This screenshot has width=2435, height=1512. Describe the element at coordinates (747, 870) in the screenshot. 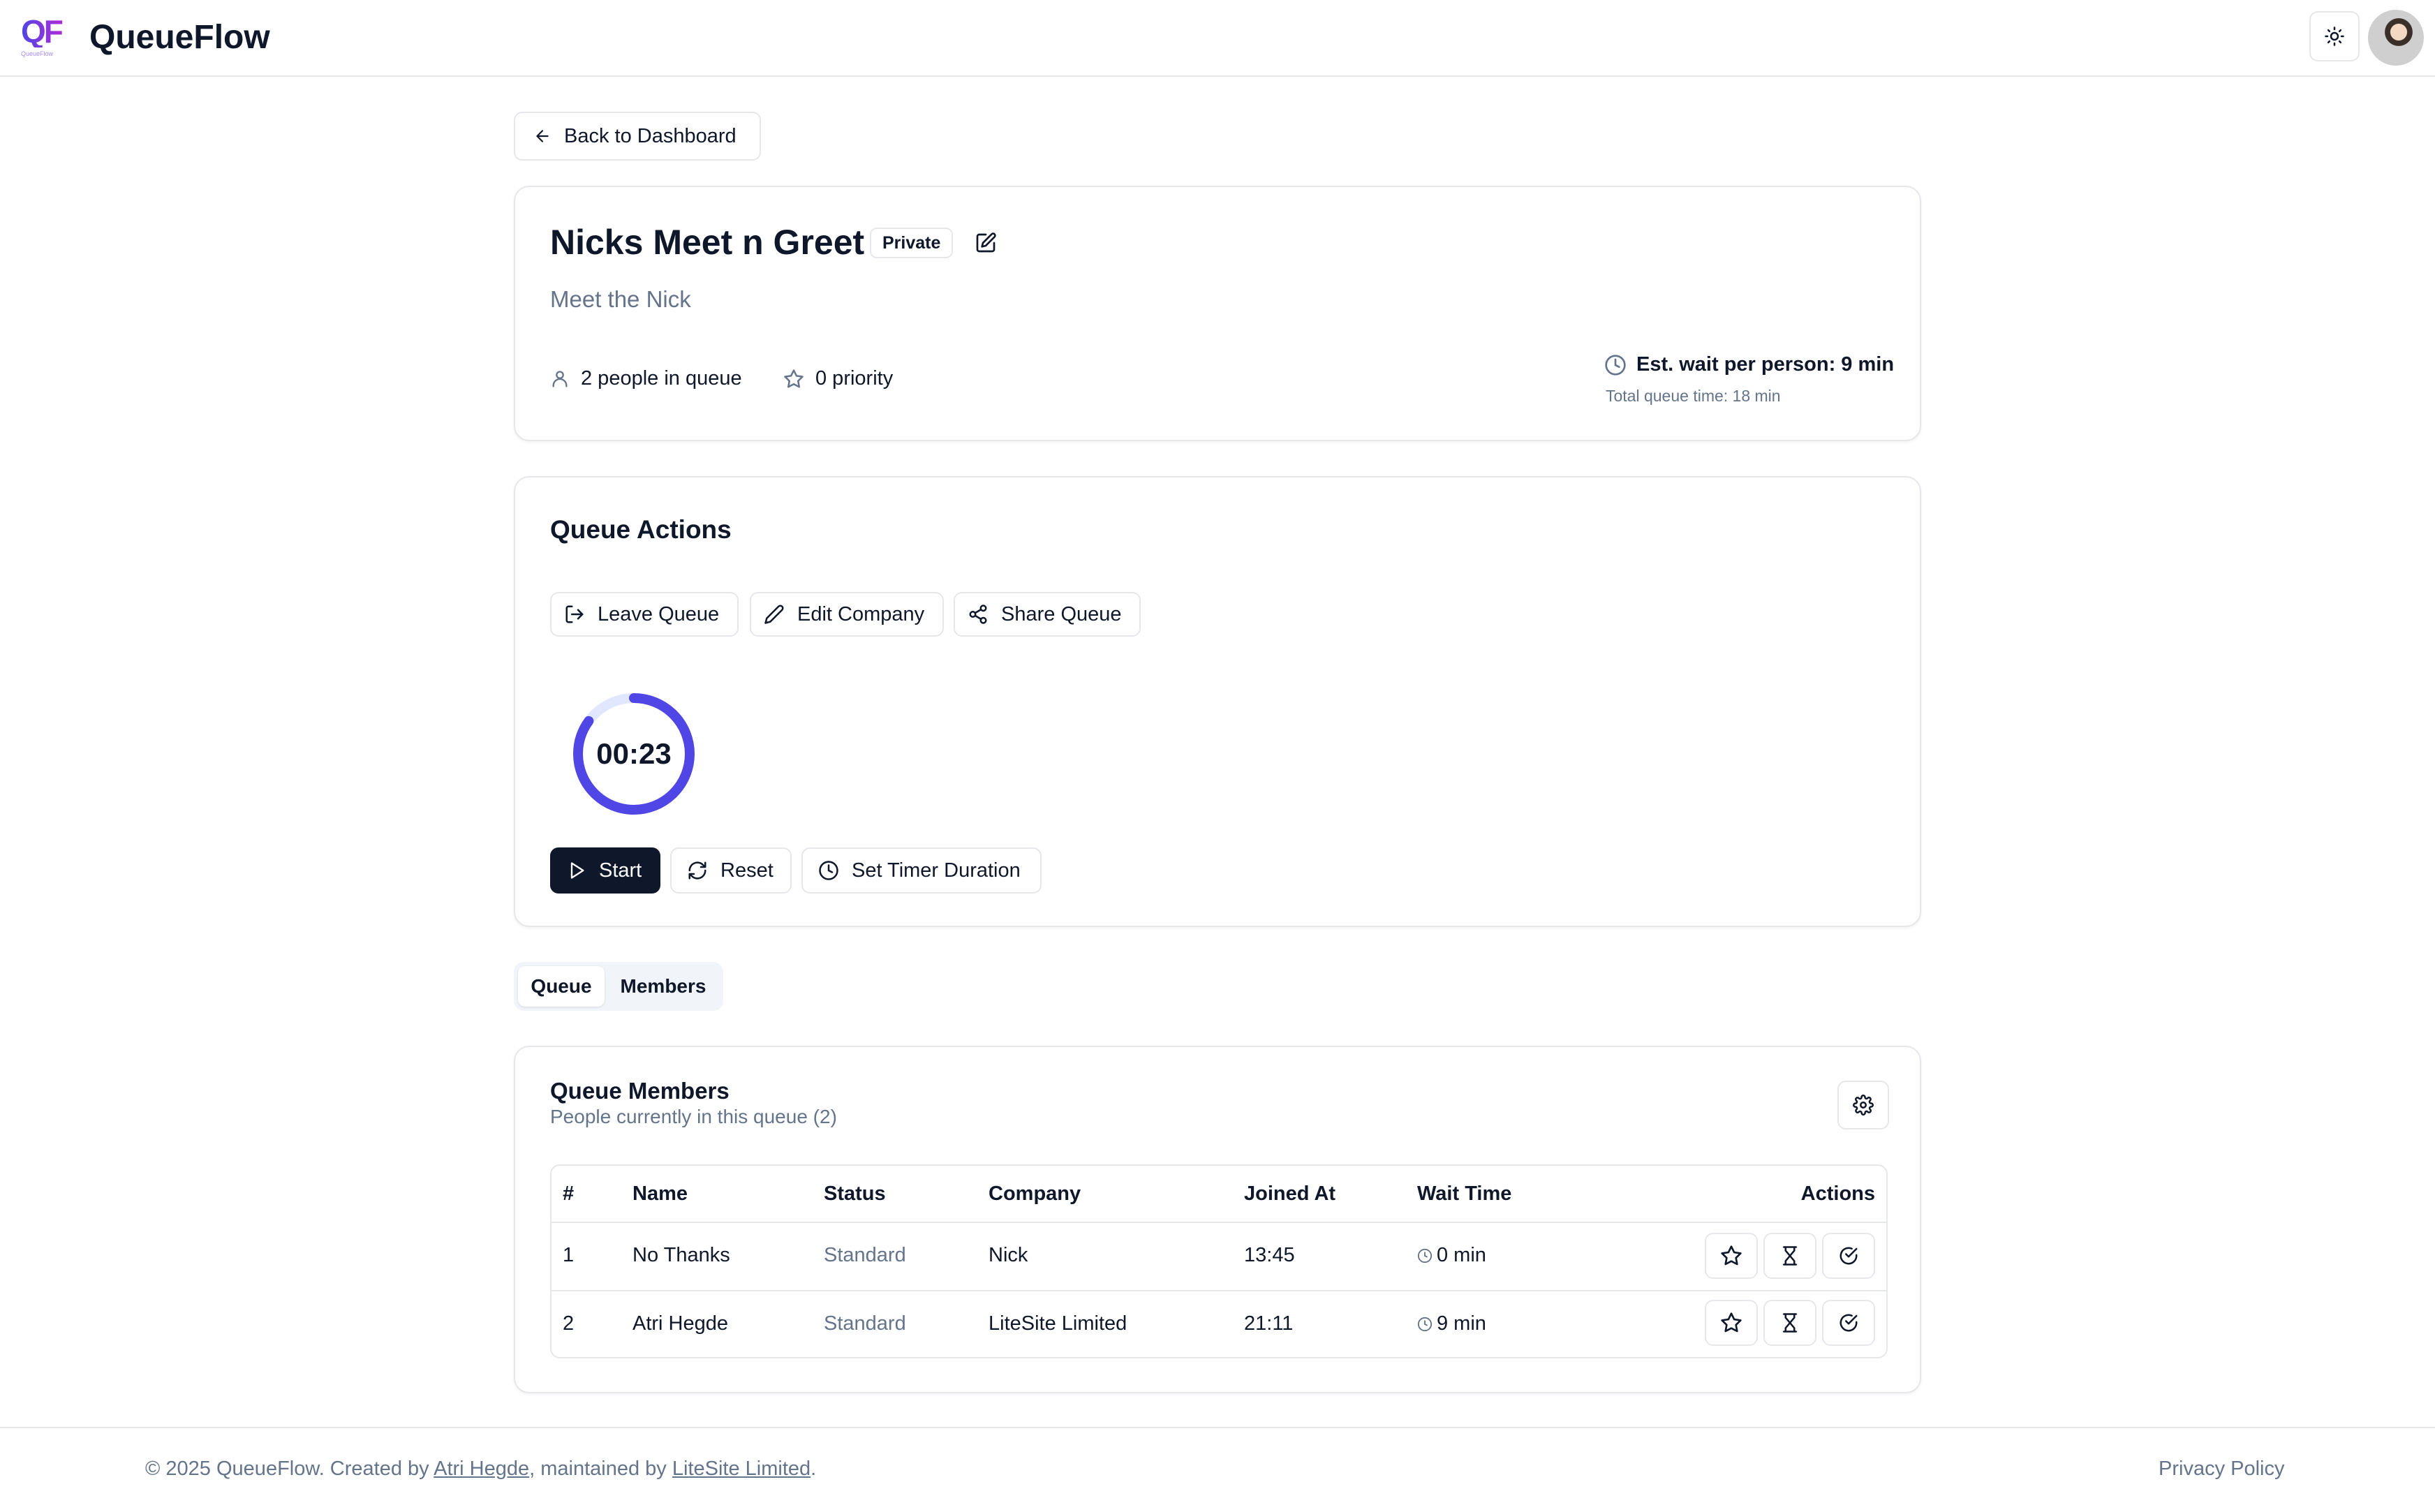

I see `reset-label: Reset` at that location.